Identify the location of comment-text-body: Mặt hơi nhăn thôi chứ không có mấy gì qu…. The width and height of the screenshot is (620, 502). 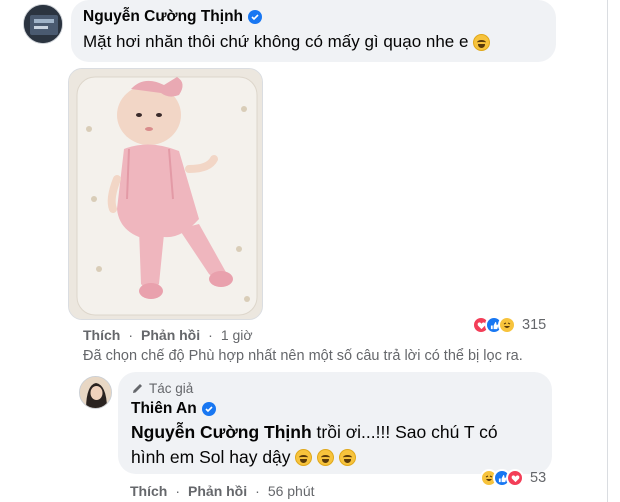
(276, 41).